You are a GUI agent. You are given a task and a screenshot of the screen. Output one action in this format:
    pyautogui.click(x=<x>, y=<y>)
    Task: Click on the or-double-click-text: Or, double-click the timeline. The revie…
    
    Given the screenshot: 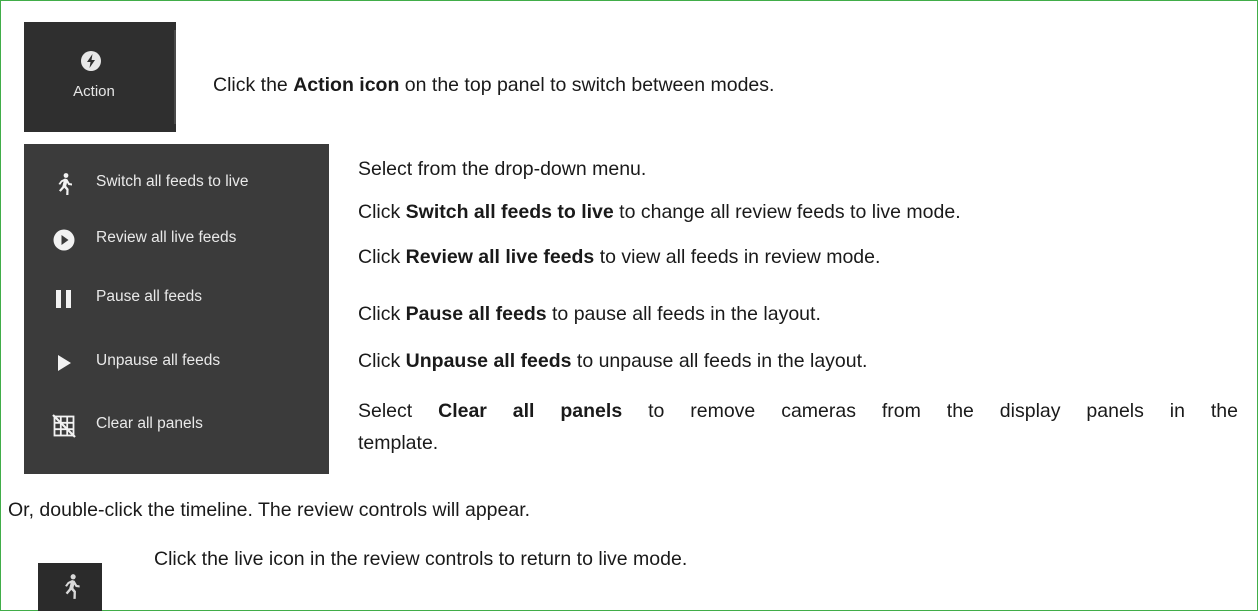 What is the action you would take?
    pyautogui.click(x=269, y=510)
    